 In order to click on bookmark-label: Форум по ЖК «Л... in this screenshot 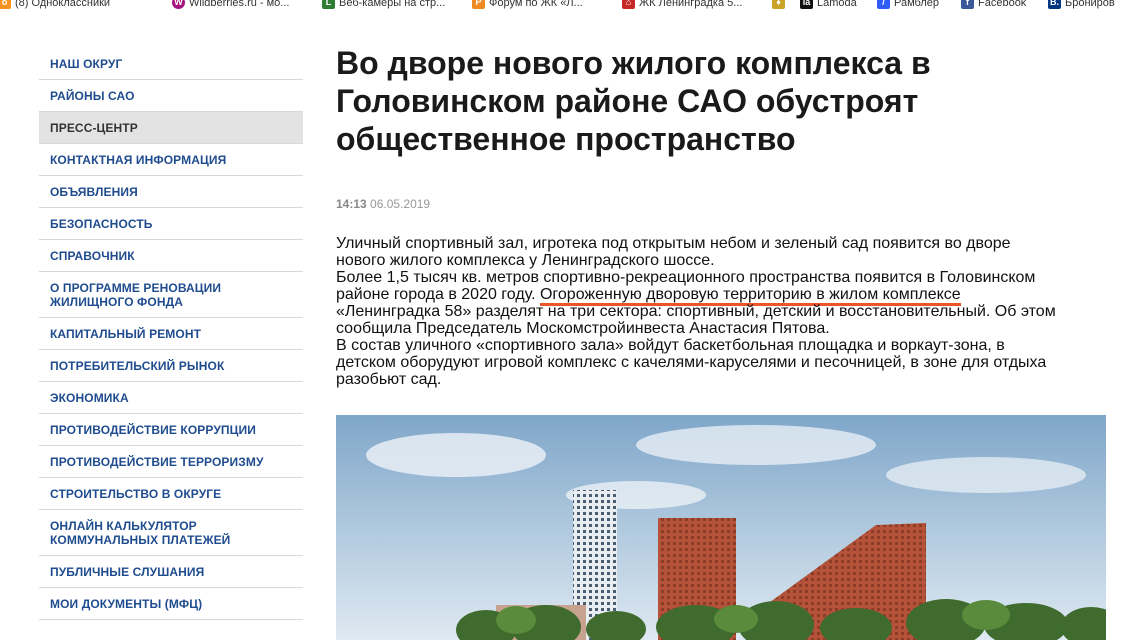, I will do `click(536, 4)`.